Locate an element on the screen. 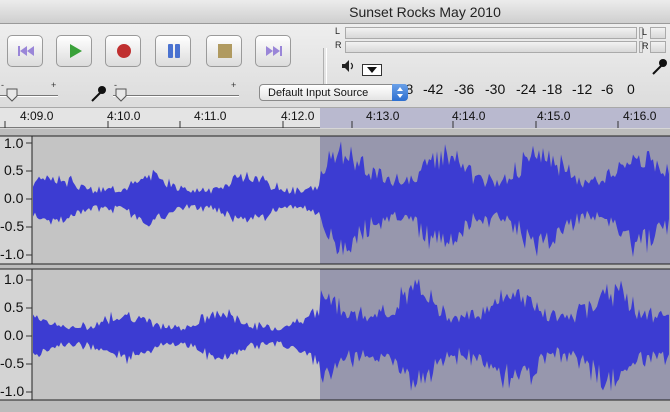 This screenshot has height=412, width=670. skip-to-start-icon is located at coordinates (26, 51).